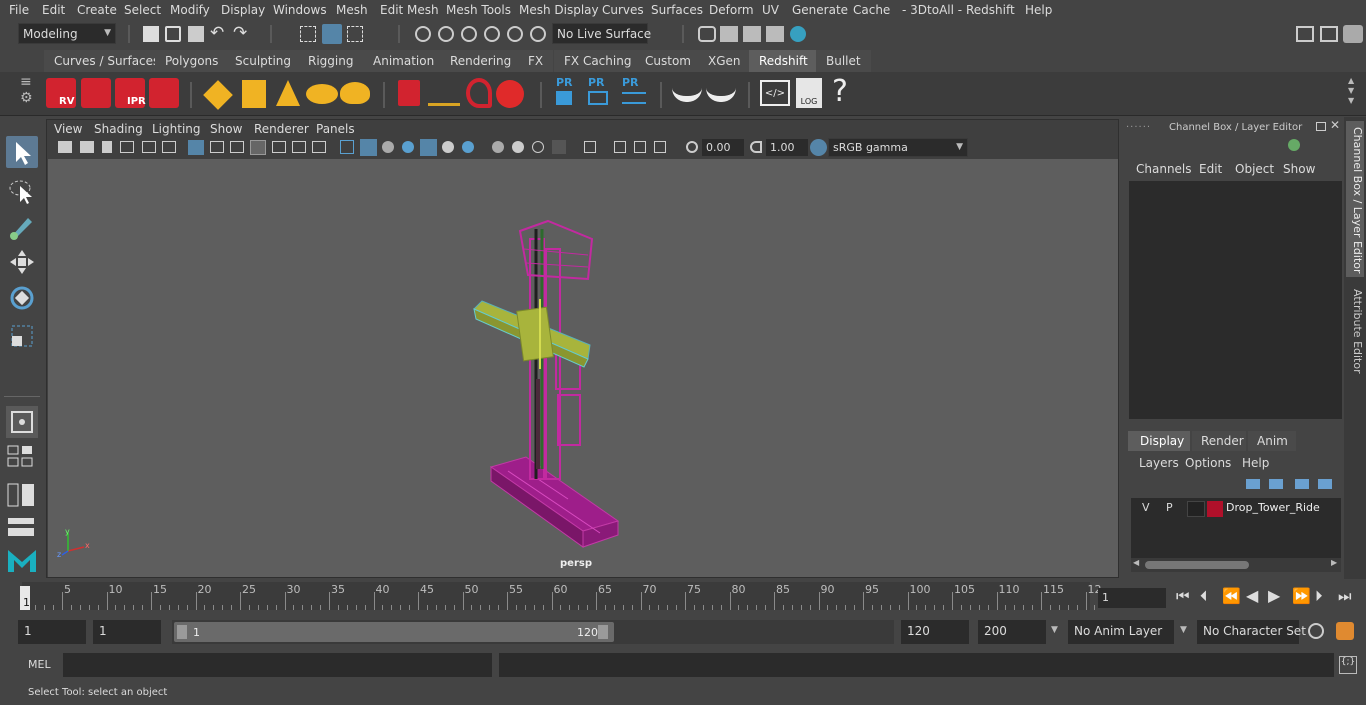 The width and height of the screenshot is (1366, 705). I want to click on redshift-help-icon: ?, so click(840, 91).